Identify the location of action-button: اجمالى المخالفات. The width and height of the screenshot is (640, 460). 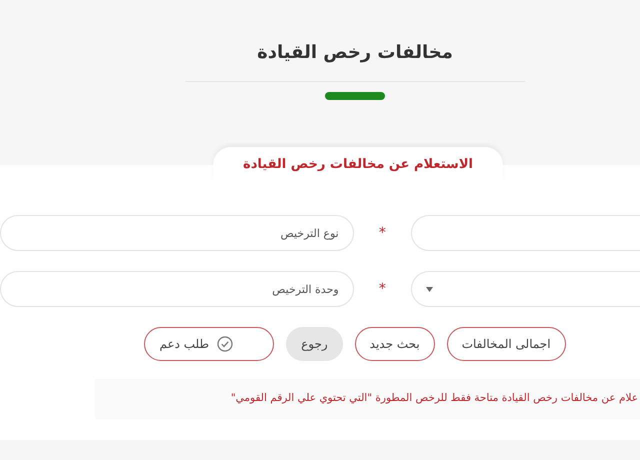
(506, 344).